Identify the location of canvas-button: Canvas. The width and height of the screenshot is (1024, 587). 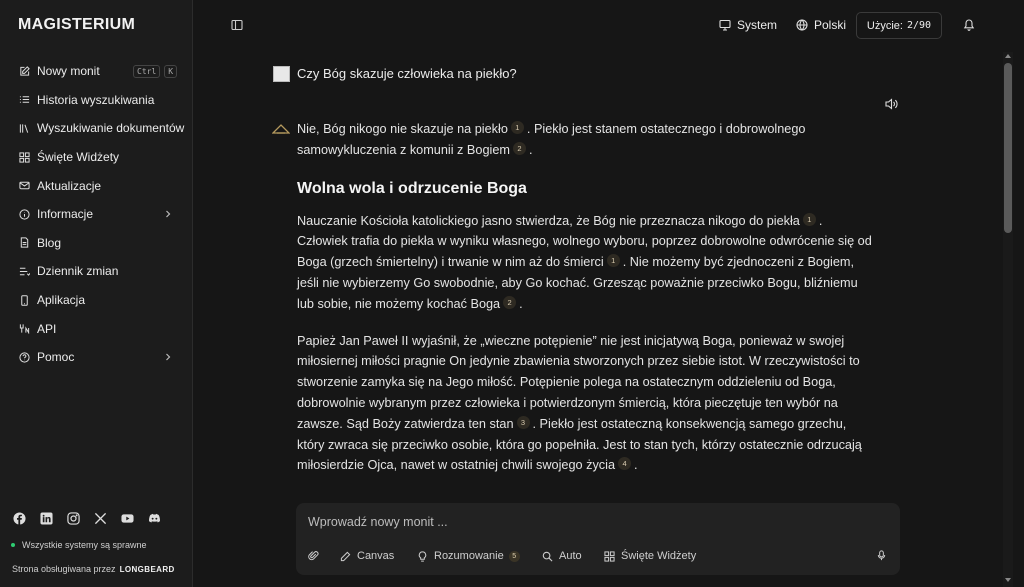
(367, 556).